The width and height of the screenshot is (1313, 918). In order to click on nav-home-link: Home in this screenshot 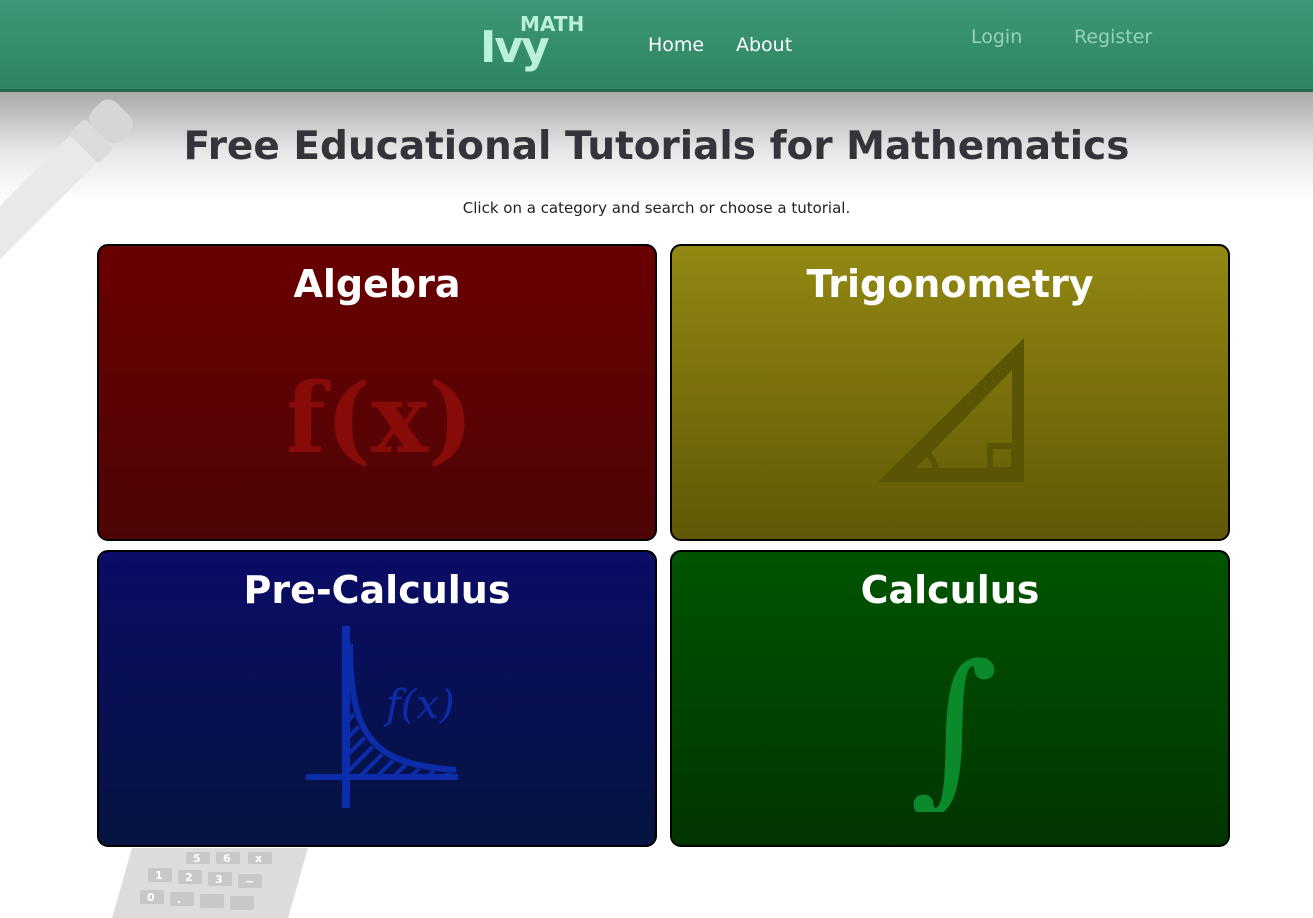, I will do `click(676, 45)`.